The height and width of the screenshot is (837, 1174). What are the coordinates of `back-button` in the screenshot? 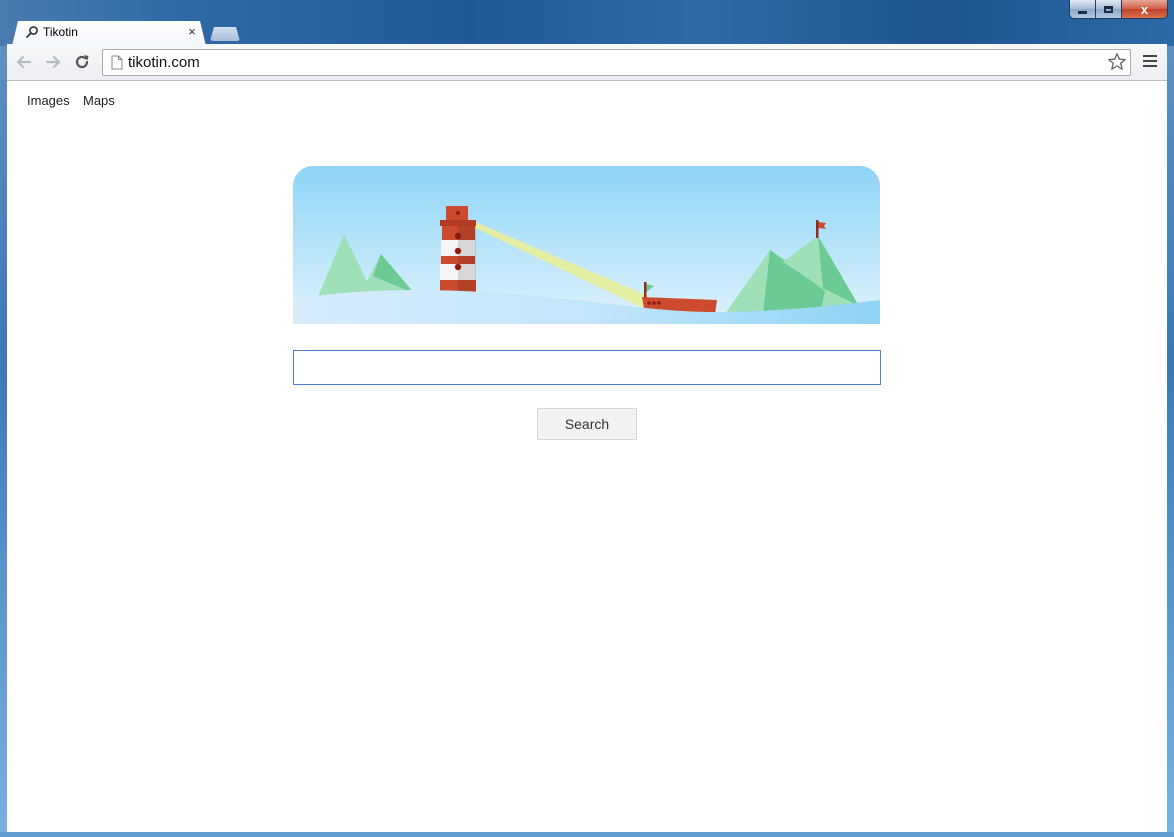 It's located at (24, 62).